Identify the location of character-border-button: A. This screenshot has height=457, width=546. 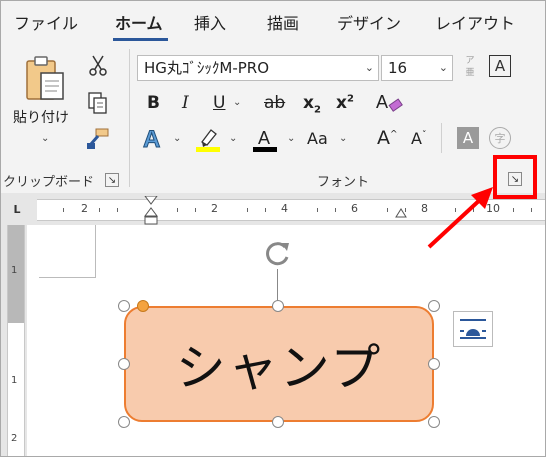
(500, 66).